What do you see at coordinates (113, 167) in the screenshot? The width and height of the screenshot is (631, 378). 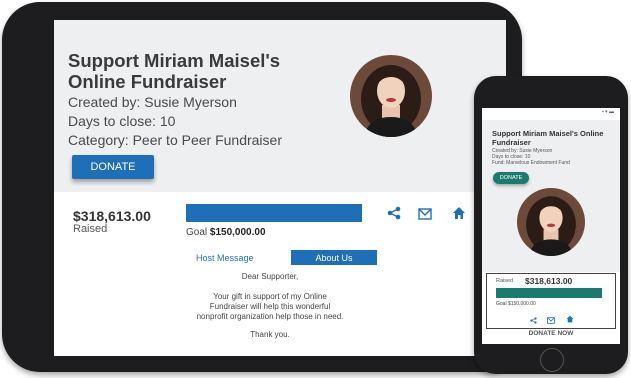 I see `donate-button: DONATE` at bounding box center [113, 167].